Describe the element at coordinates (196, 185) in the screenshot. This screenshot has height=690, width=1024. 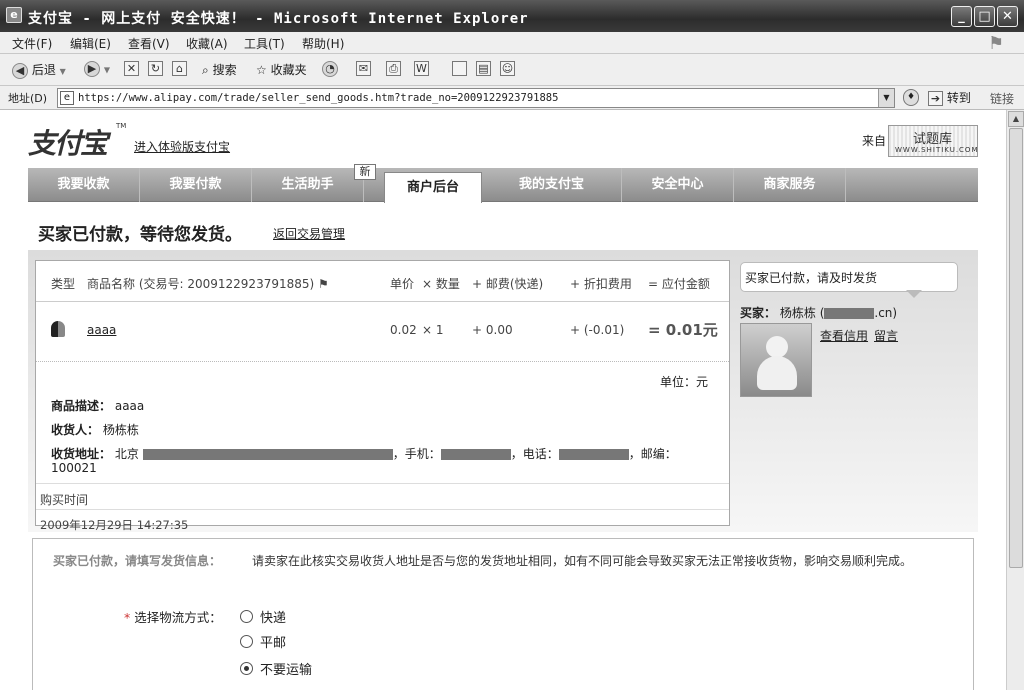
I see `tab-make-payment: 我要付款` at that location.